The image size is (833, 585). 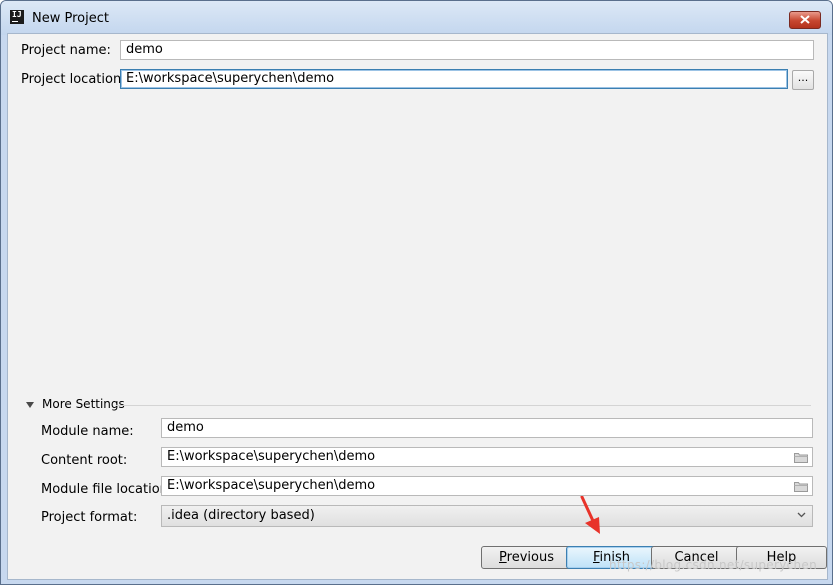 I want to click on project-format-label: Project format:, so click(x=89, y=517).